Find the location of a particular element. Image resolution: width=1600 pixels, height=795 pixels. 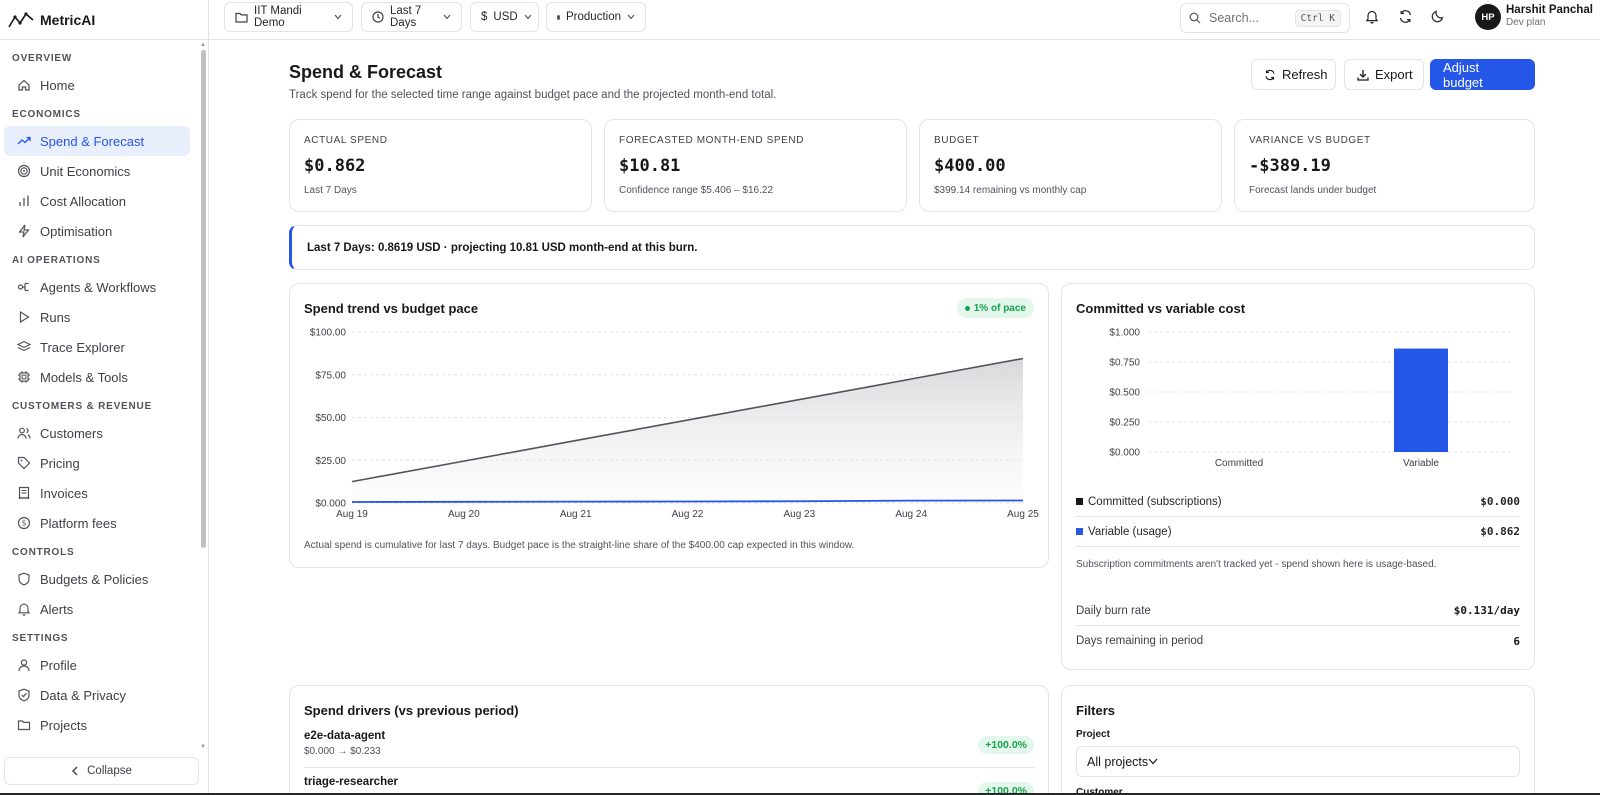

sidebar-item-spend-forecast: Spend & Forecast is located at coordinates (97, 141).